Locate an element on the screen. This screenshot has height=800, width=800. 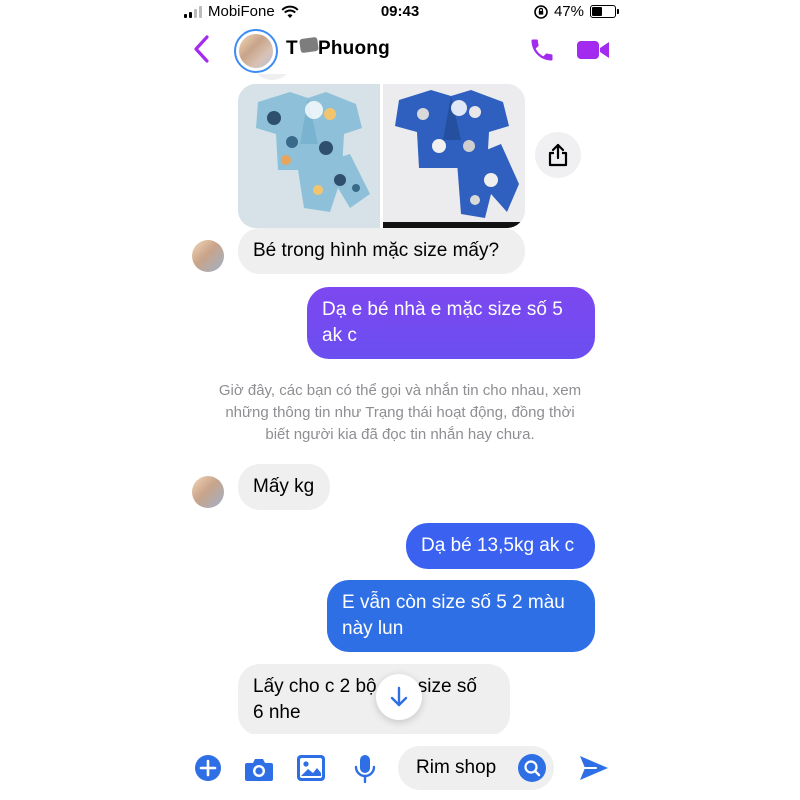
battery-percent: 47% is located at coordinates (568, 11).